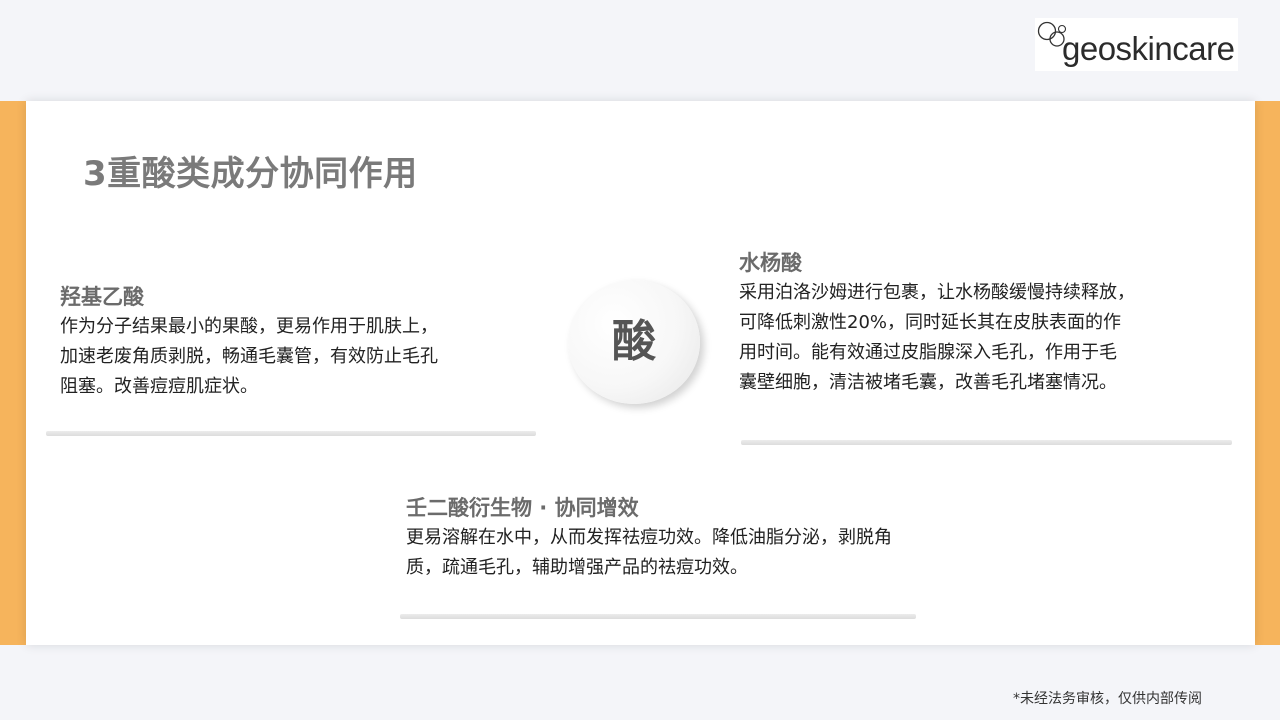 This screenshot has height=720, width=1280. Describe the element at coordinates (1107, 699) in the screenshot. I see `footer-disclaimer: *未经法务审核，仅供内部传阅` at that location.